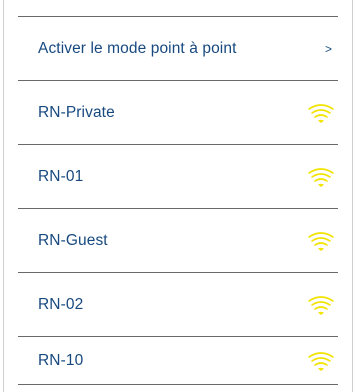 This screenshot has width=358, height=392. I want to click on chevron-right-icon: >, so click(328, 48).